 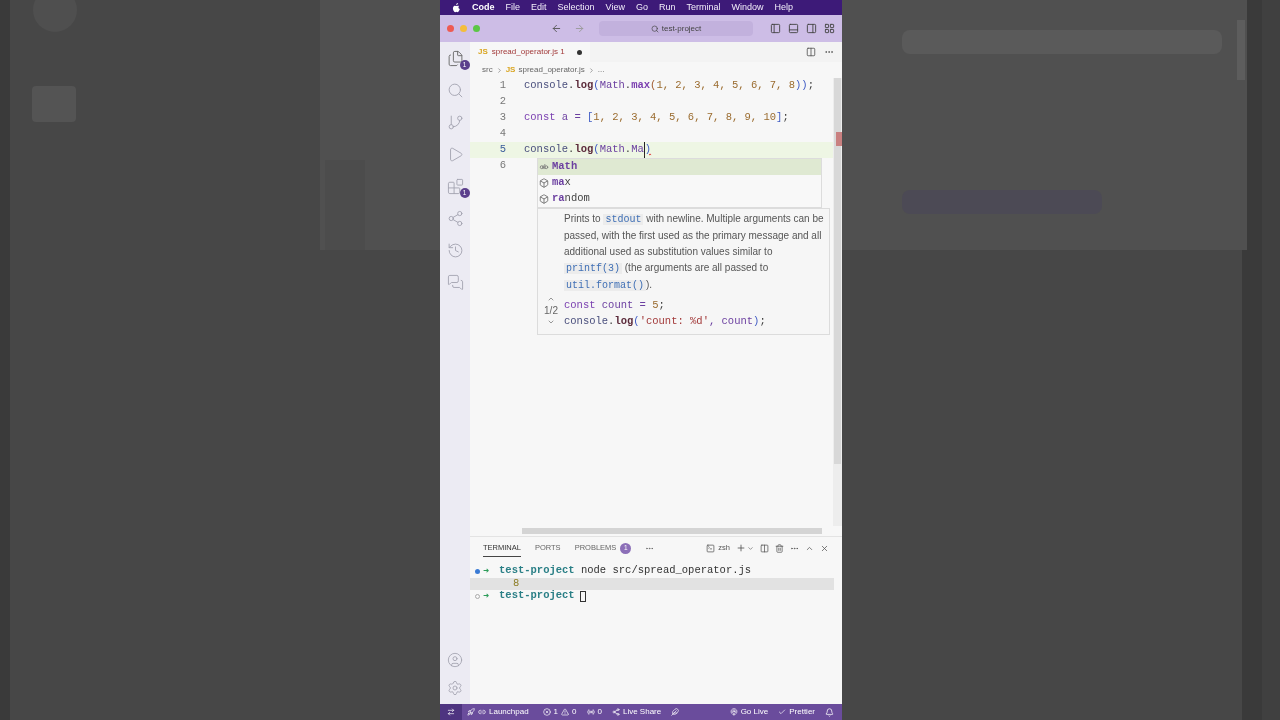 What do you see at coordinates (783, 7) in the screenshot?
I see `menu-item: Help` at bounding box center [783, 7].